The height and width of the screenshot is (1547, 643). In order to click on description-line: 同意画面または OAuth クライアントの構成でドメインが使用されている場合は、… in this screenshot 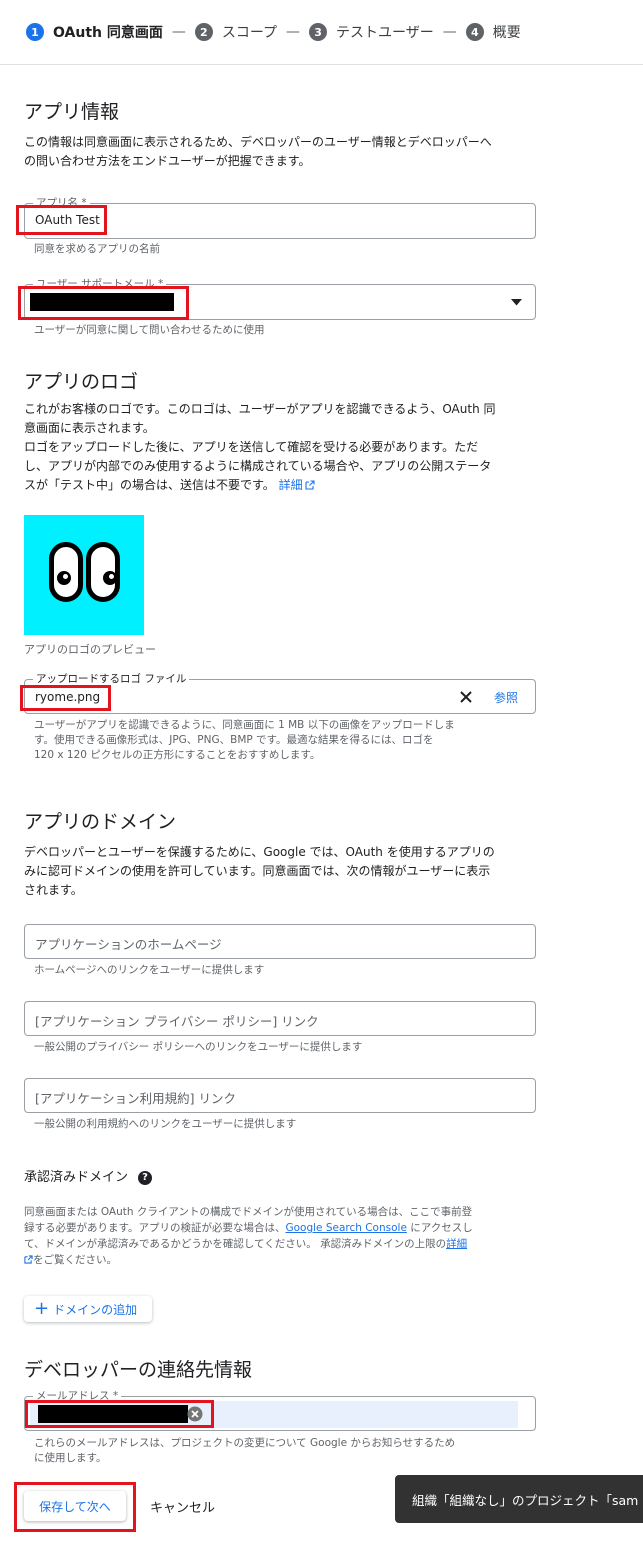, I will do `click(248, 1212)`.